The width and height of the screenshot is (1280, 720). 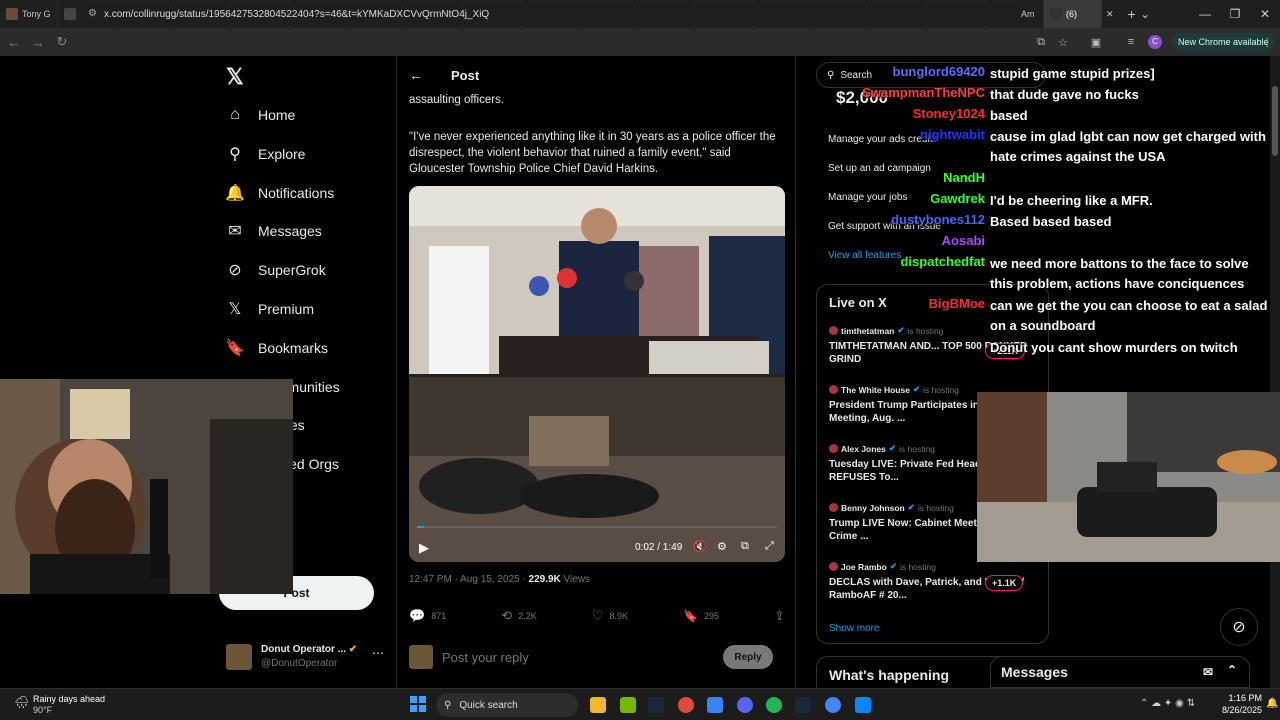 What do you see at coordinates (29, 14) in the screenshot?
I see `browser-tab: Tony G` at bounding box center [29, 14].